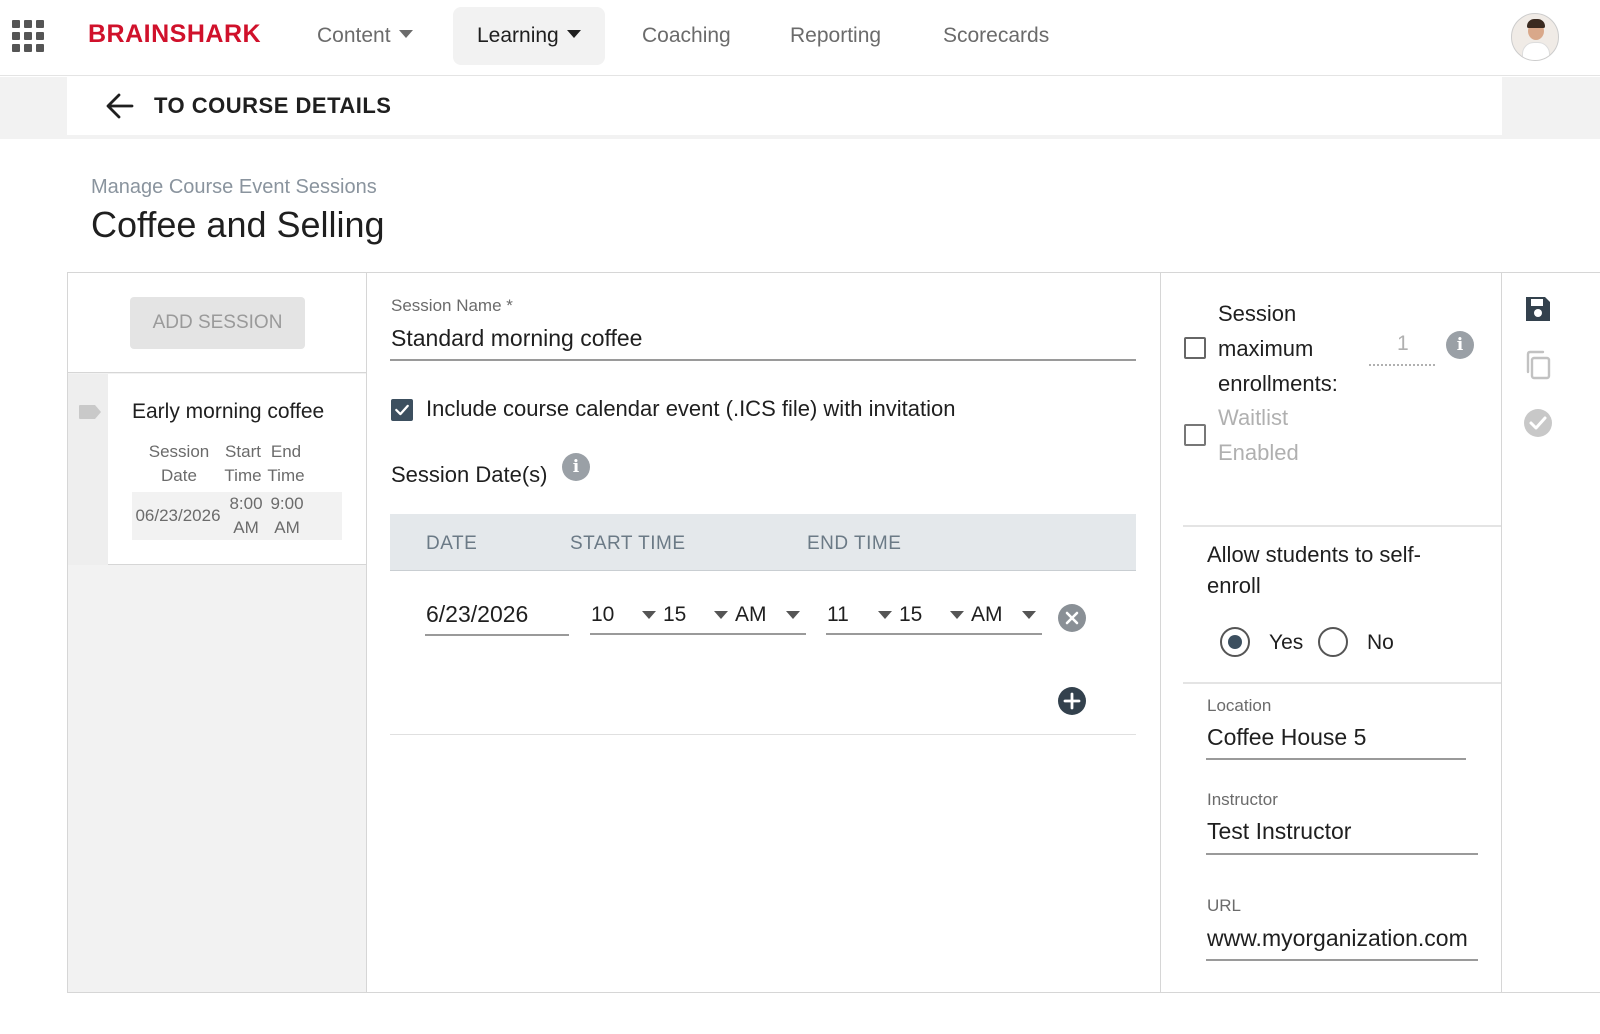 The height and width of the screenshot is (1034, 1600). Describe the element at coordinates (1253, 417) in the screenshot. I see `label-line: Waitlist` at that location.